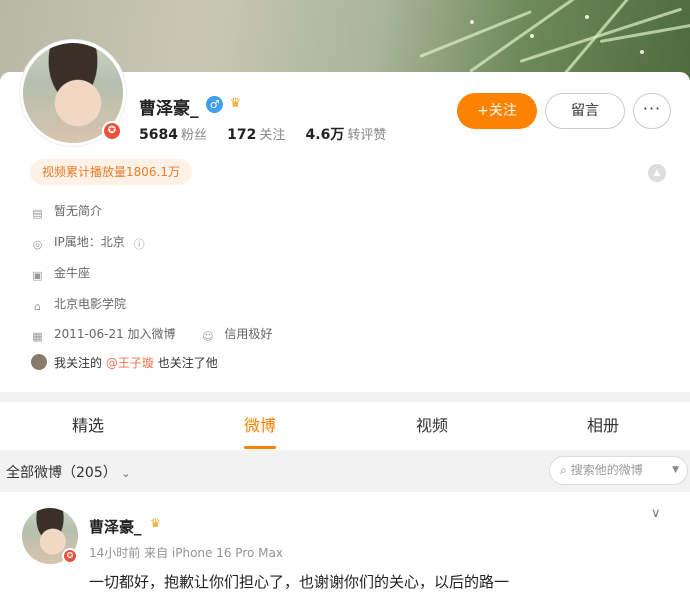 This screenshot has height=604, width=690. I want to click on post-meta: 14小时前 来自 iPhone 16 Pro Max, so click(186, 553).